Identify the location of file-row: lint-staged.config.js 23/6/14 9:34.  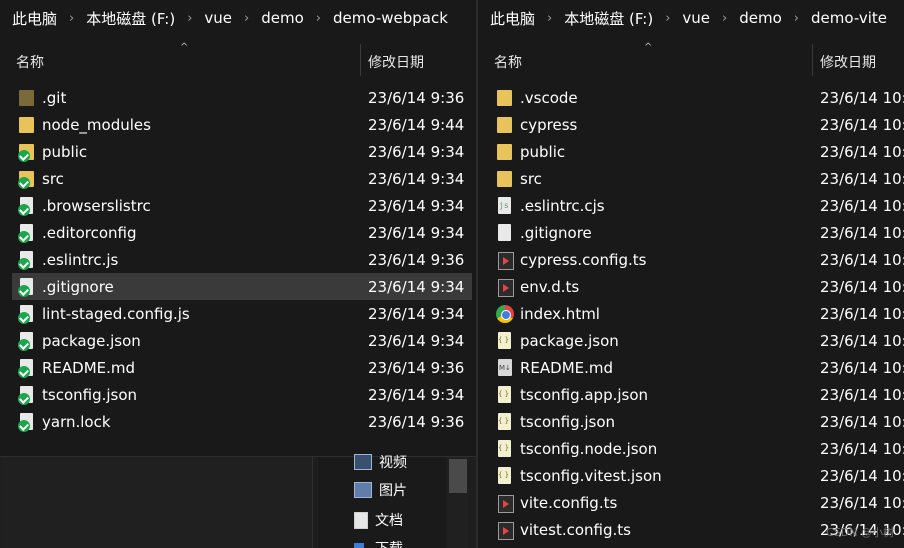
(242, 313).